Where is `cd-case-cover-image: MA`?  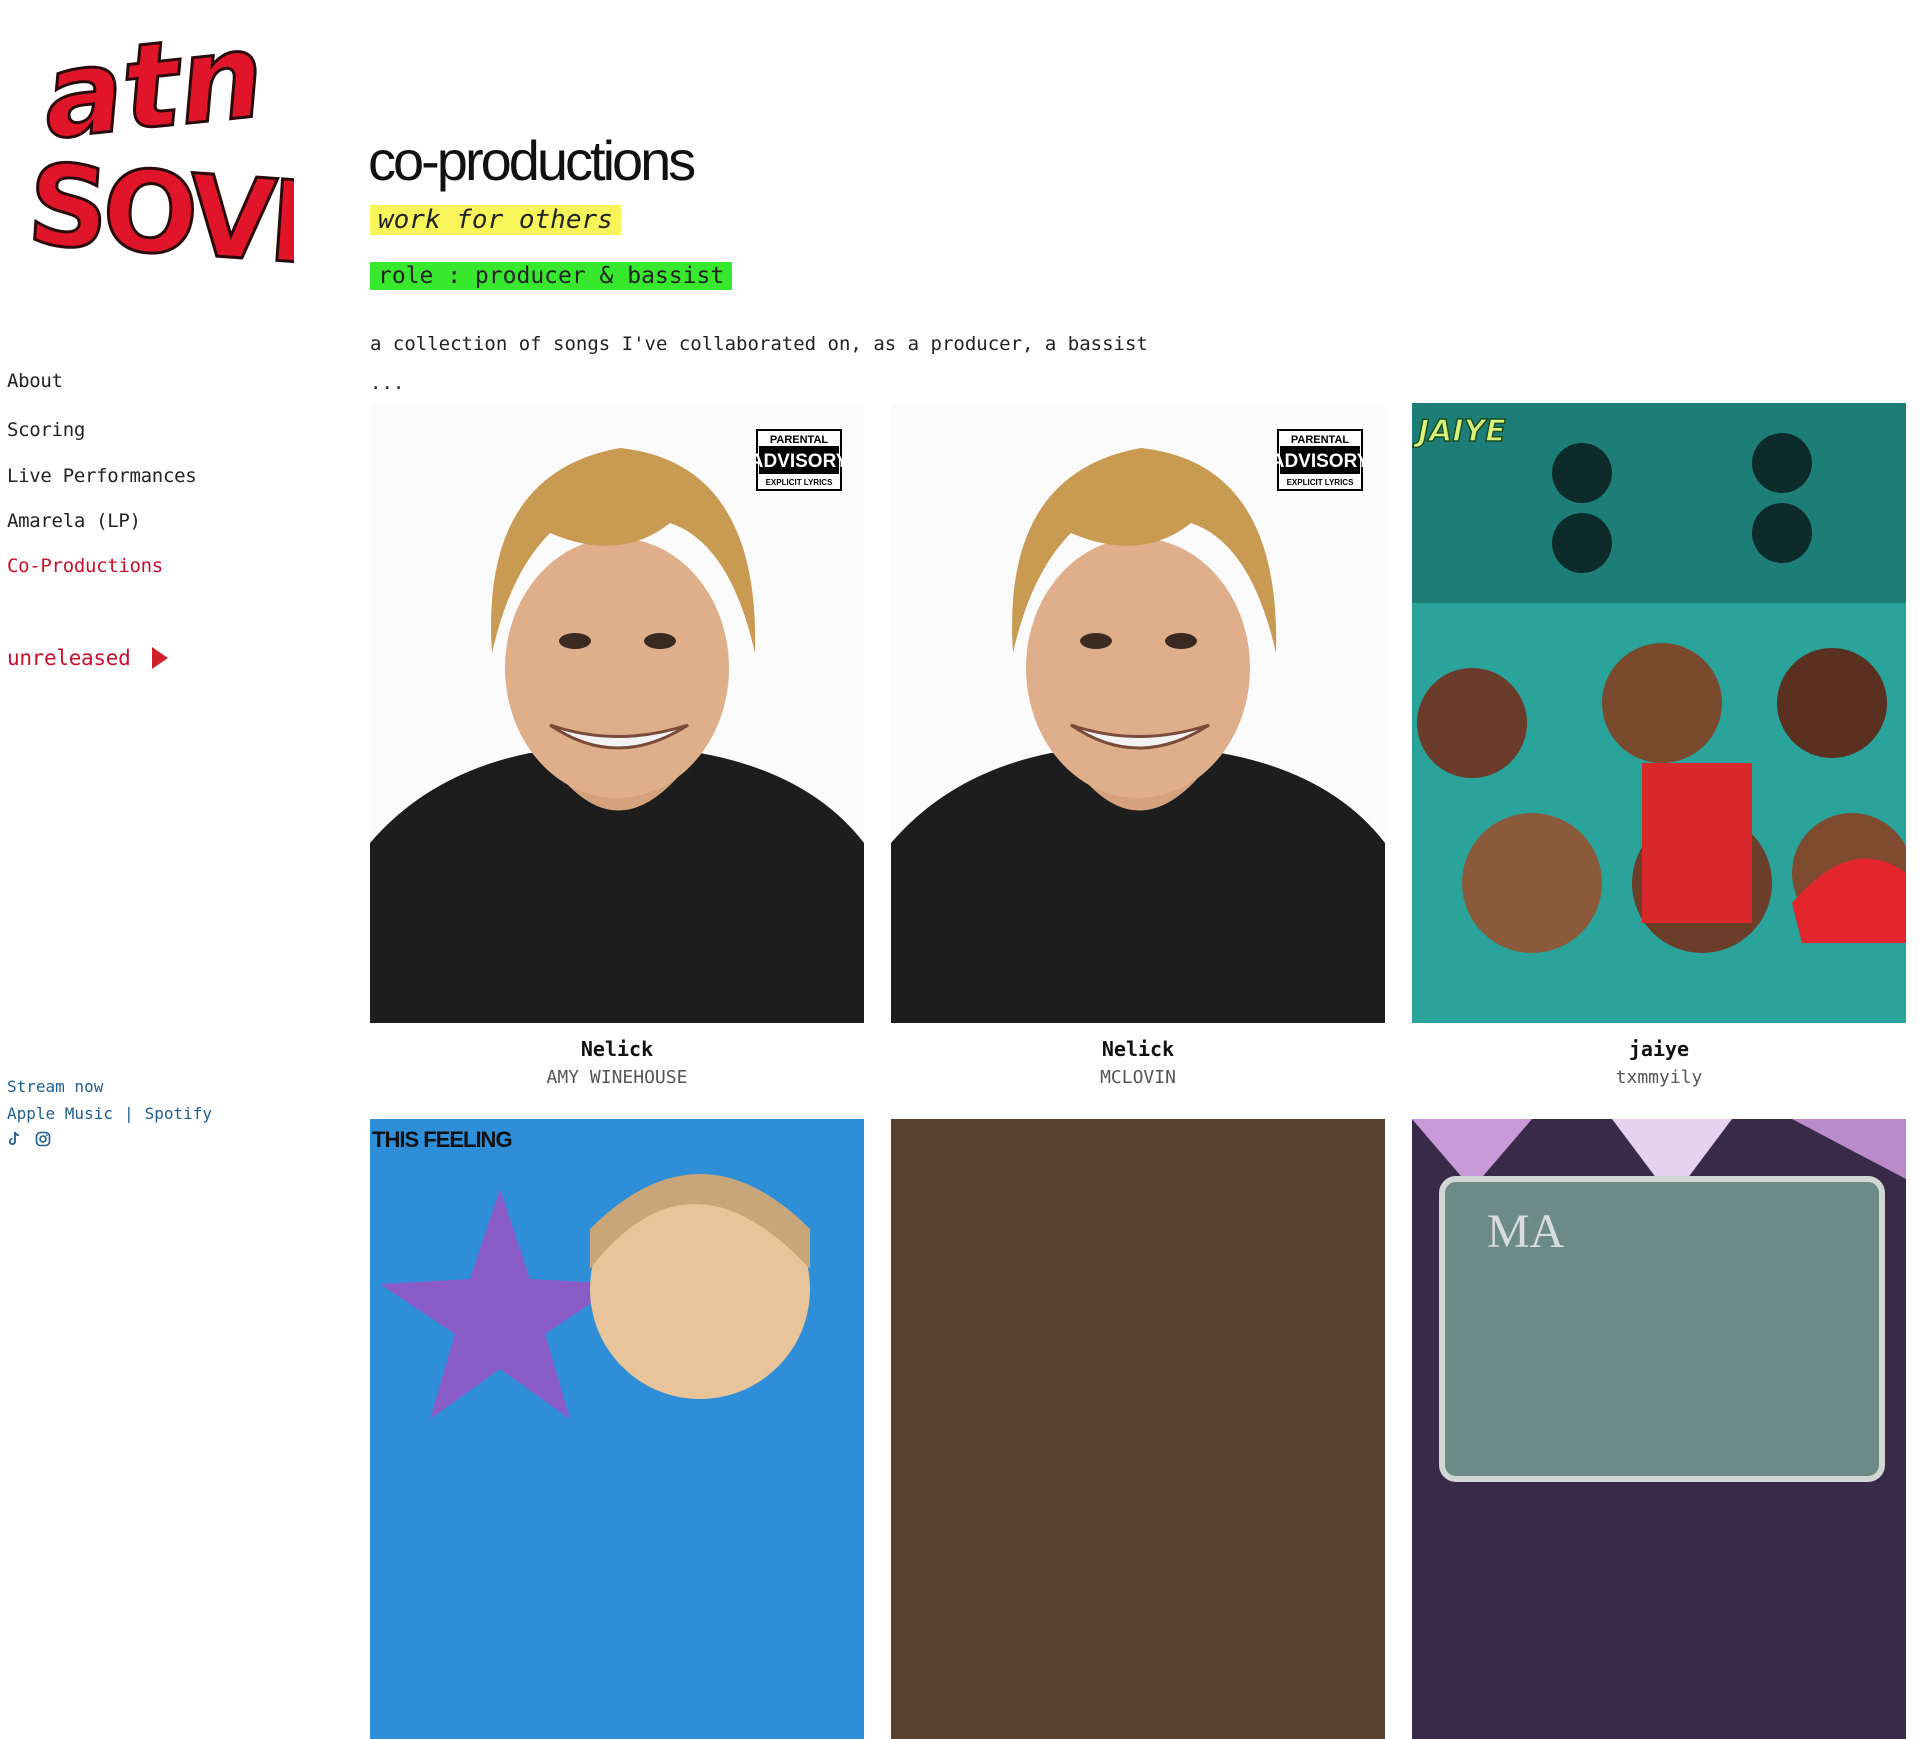
cd-case-cover-image: MA is located at coordinates (1659, 1429).